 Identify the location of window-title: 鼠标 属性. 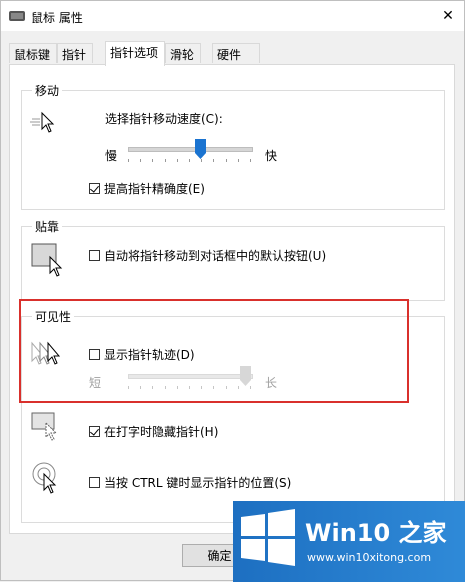
(57, 18).